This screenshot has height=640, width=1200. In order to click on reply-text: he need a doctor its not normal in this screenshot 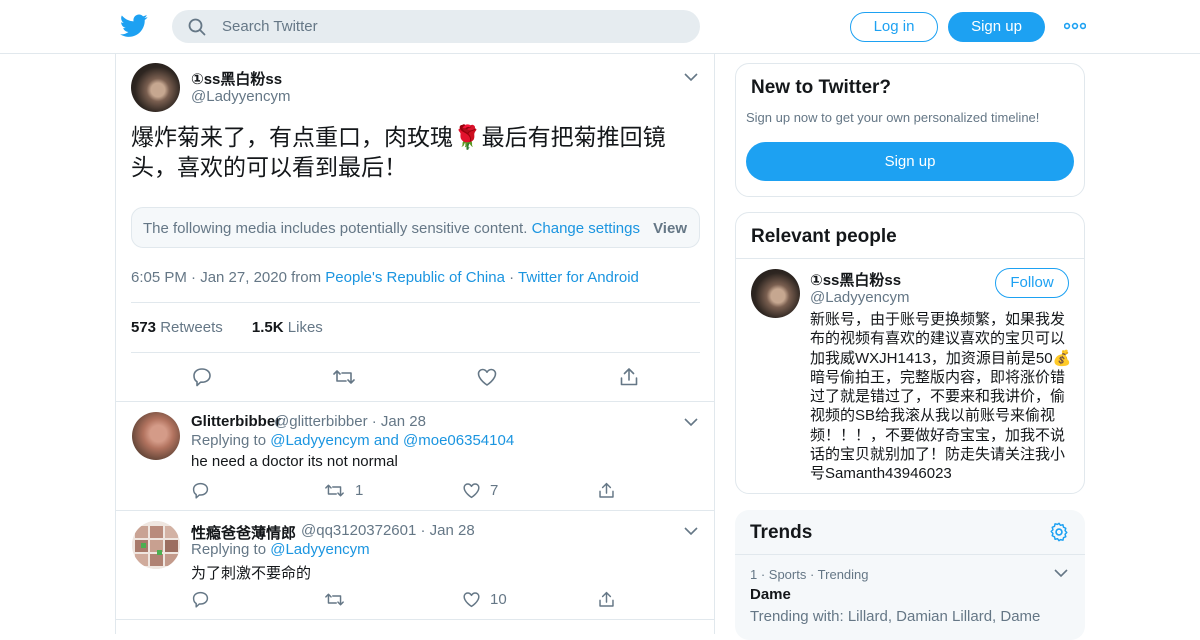, I will do `click(294, 461)`.